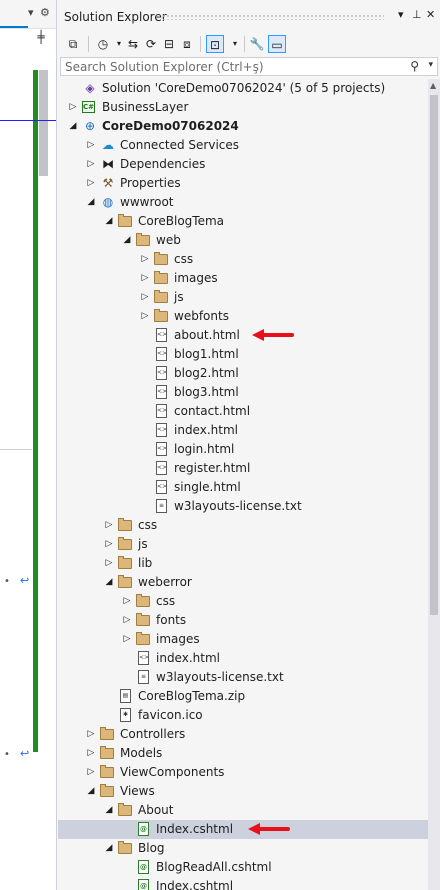  I want to click on tree-item-node: ◢ Blog, so click(243, 848).